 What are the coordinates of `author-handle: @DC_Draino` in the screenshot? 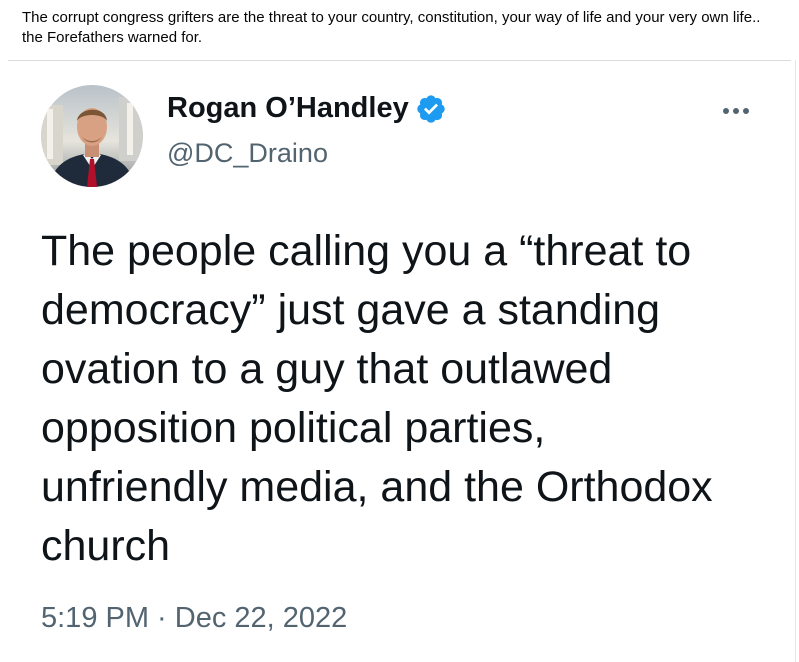 It's located at (247, 153).